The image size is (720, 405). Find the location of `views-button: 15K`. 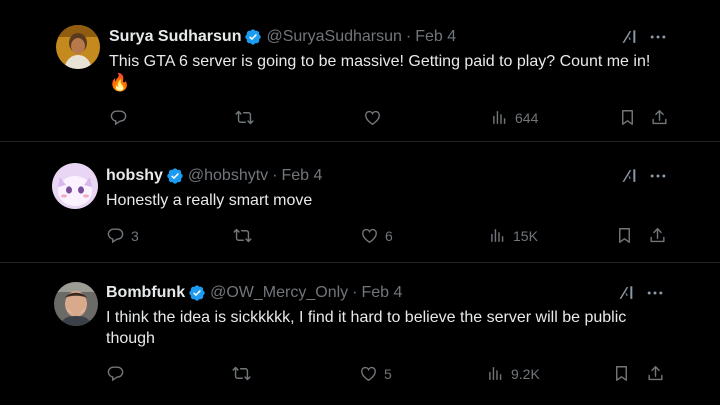

views-button: 15K is located at coordinates (513, 235).